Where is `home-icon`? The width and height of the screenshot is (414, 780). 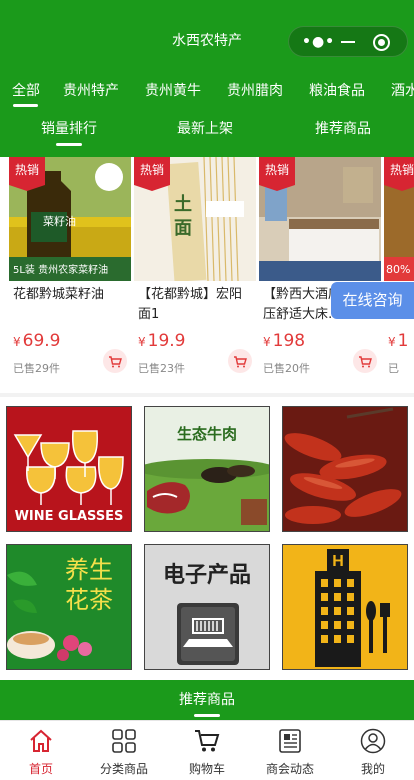
home-icon is located at coordinates (41, 740).